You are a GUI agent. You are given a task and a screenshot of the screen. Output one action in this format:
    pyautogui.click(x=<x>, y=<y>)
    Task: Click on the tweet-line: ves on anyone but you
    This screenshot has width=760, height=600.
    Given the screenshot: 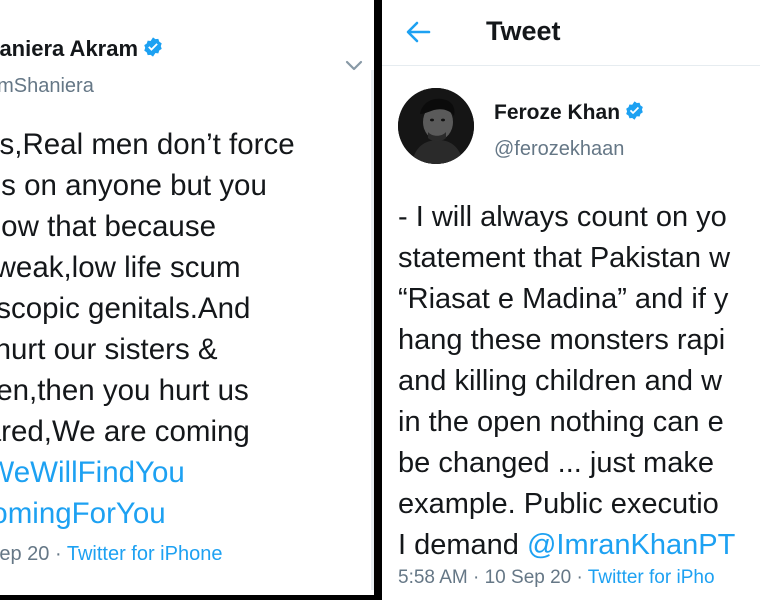 What is the action you would take?
    pyautogui.click(x=133, y=185)
    